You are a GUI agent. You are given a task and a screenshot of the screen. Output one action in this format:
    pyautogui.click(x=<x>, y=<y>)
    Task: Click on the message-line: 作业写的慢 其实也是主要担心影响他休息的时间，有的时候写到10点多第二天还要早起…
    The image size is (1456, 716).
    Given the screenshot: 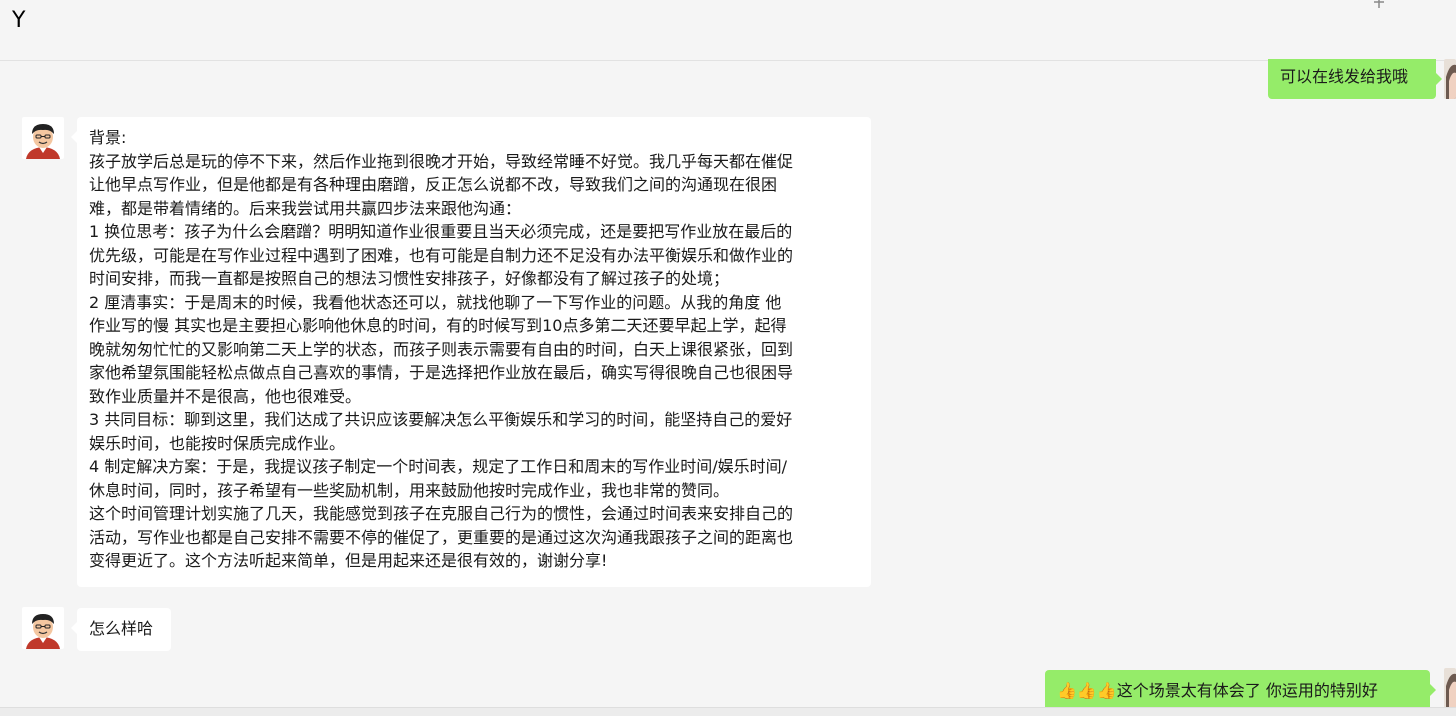 What is the action you would take?
    pyautogui.click(x=438, y=325)
    